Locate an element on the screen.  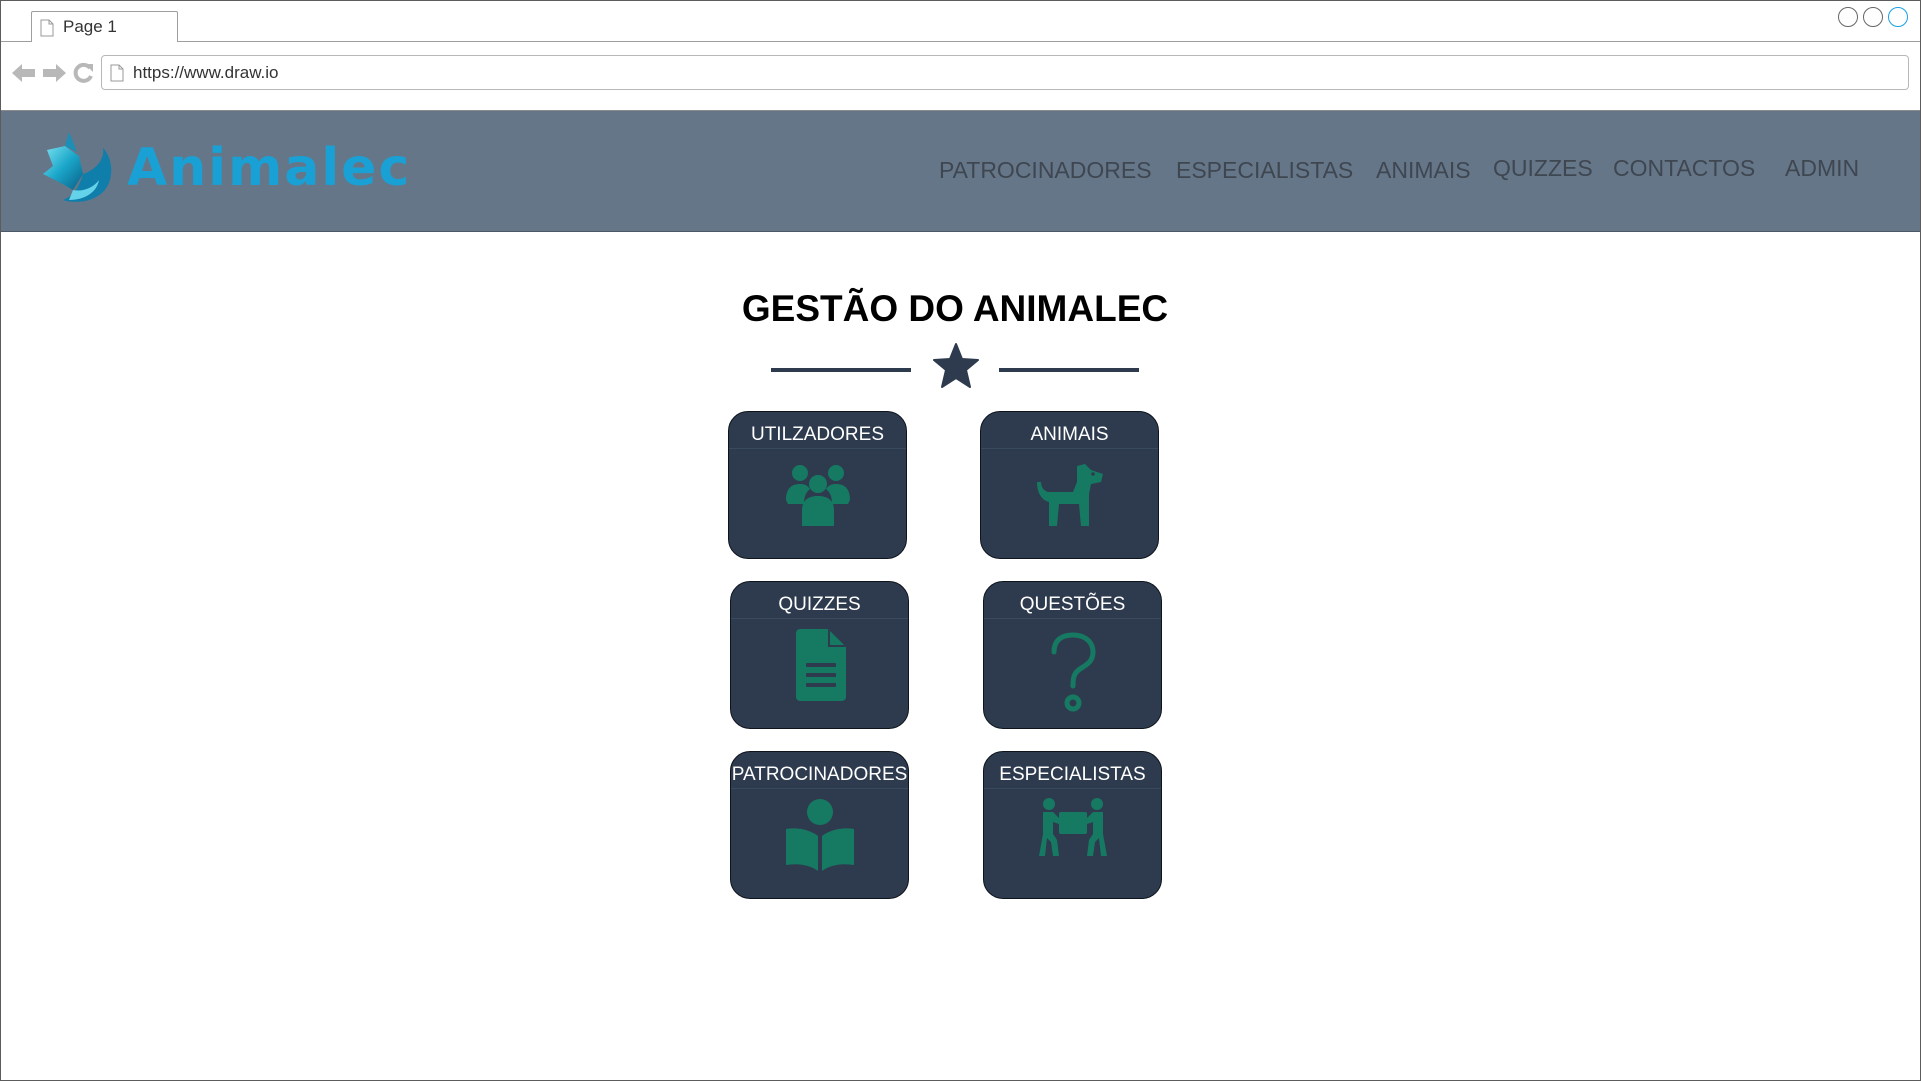
star-icon is located at coordinates (956, 368).